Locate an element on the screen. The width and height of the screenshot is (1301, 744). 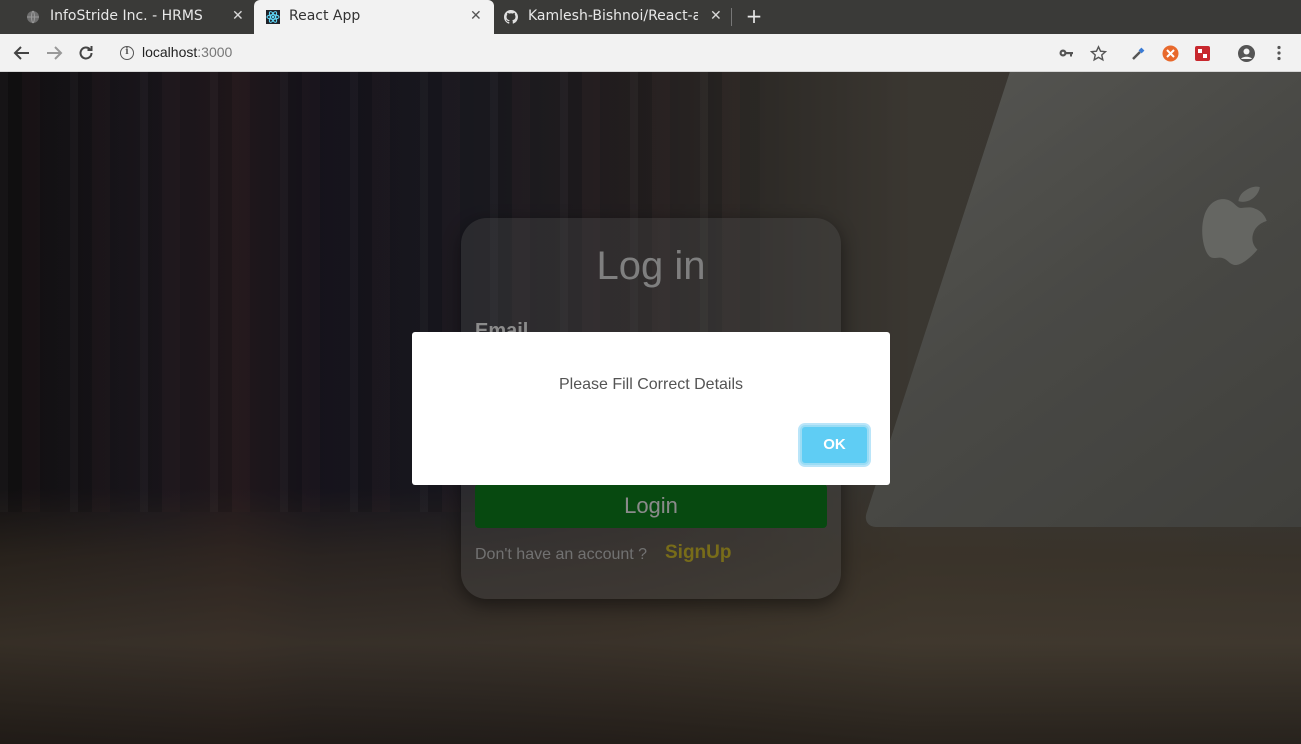
tab-title: React App is located at coordinates (325, 16).